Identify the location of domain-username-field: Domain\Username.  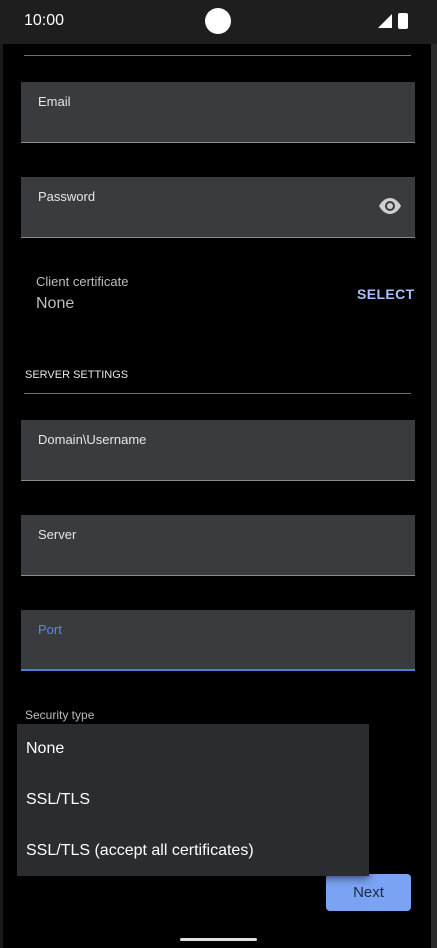
(218, 450).